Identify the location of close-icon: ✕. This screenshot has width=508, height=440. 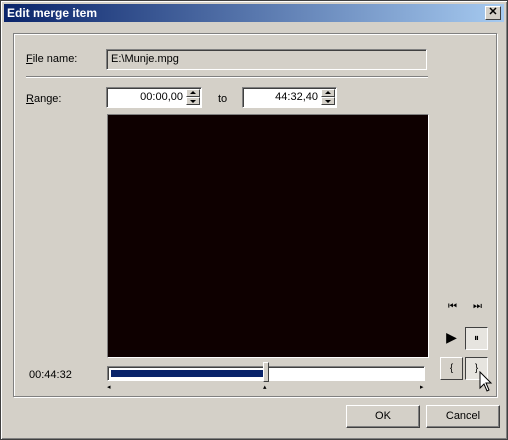
(493, 13).